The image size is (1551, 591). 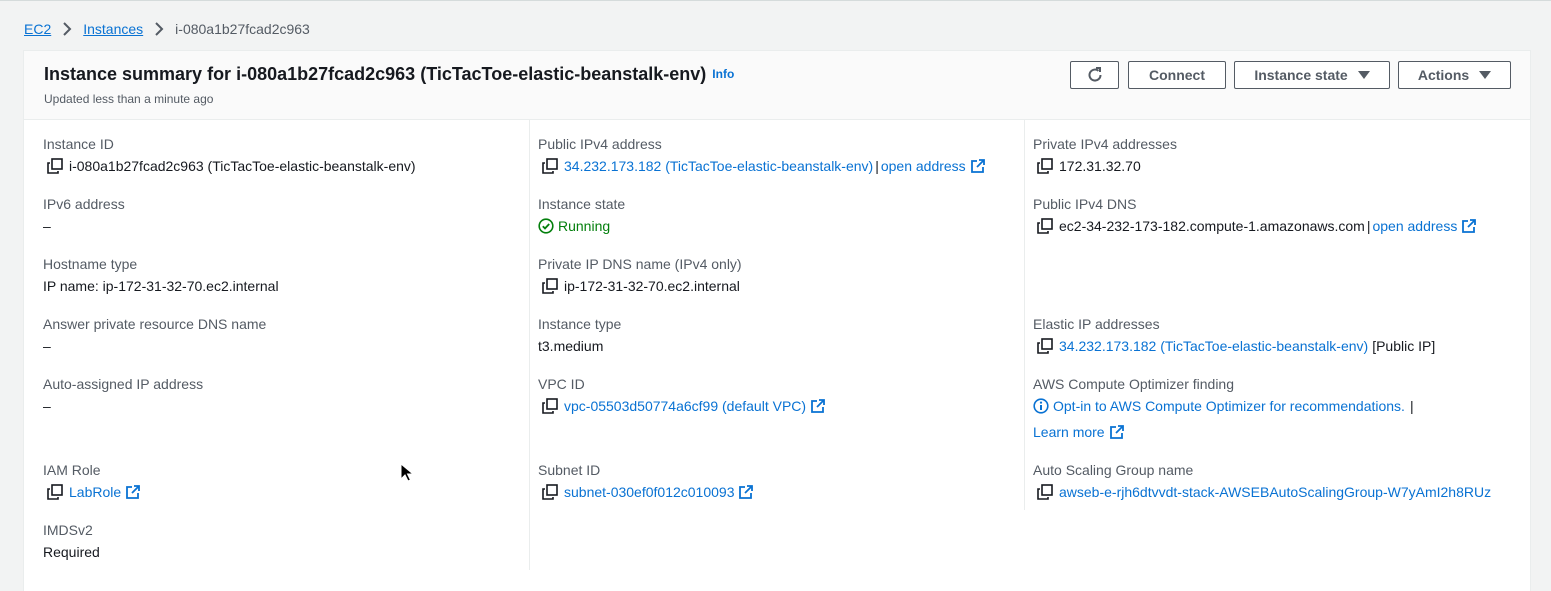 I want to click on instance-state-label: Instance state, so click(x=1301, y=75).